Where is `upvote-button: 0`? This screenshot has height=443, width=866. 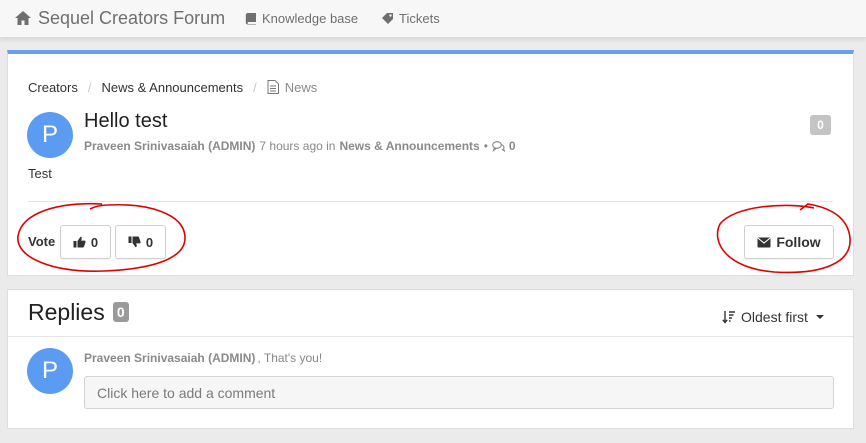 upvote-button: 0 is located at coordinates (85, 242).